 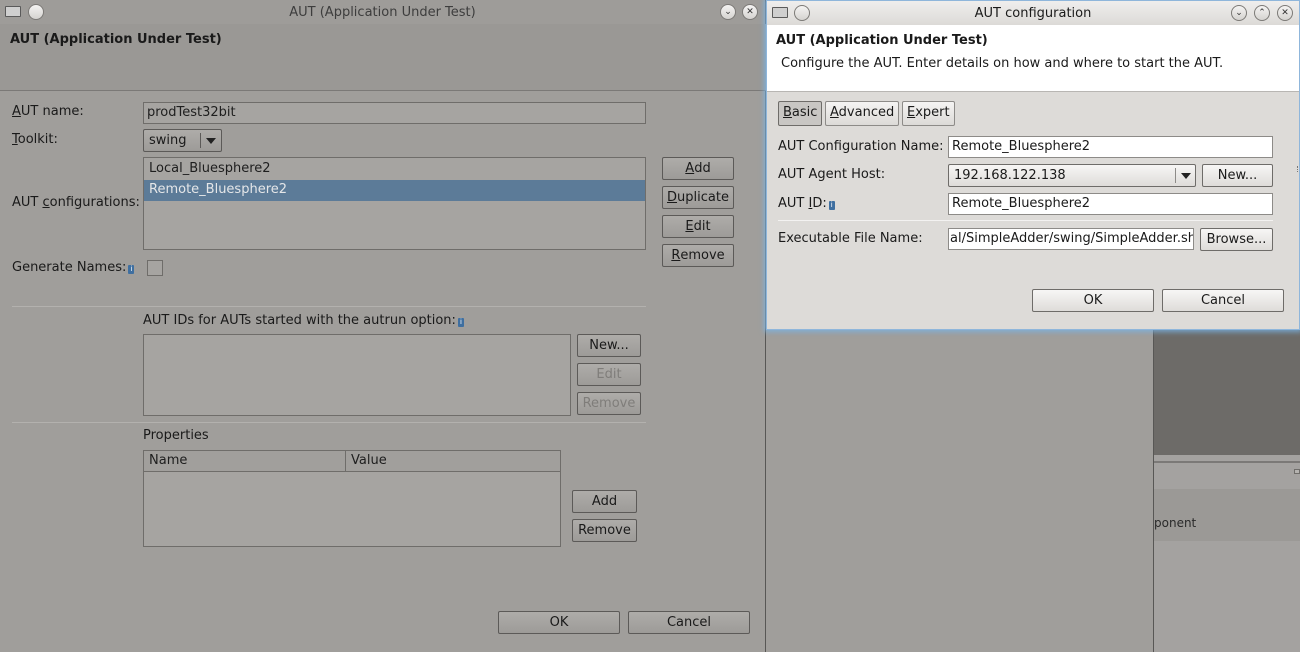 What do you see at coordinates (609, 374) in the screenshot?
I see `edit-autrun-id-button: Edit` at bounding box center [609, 374].